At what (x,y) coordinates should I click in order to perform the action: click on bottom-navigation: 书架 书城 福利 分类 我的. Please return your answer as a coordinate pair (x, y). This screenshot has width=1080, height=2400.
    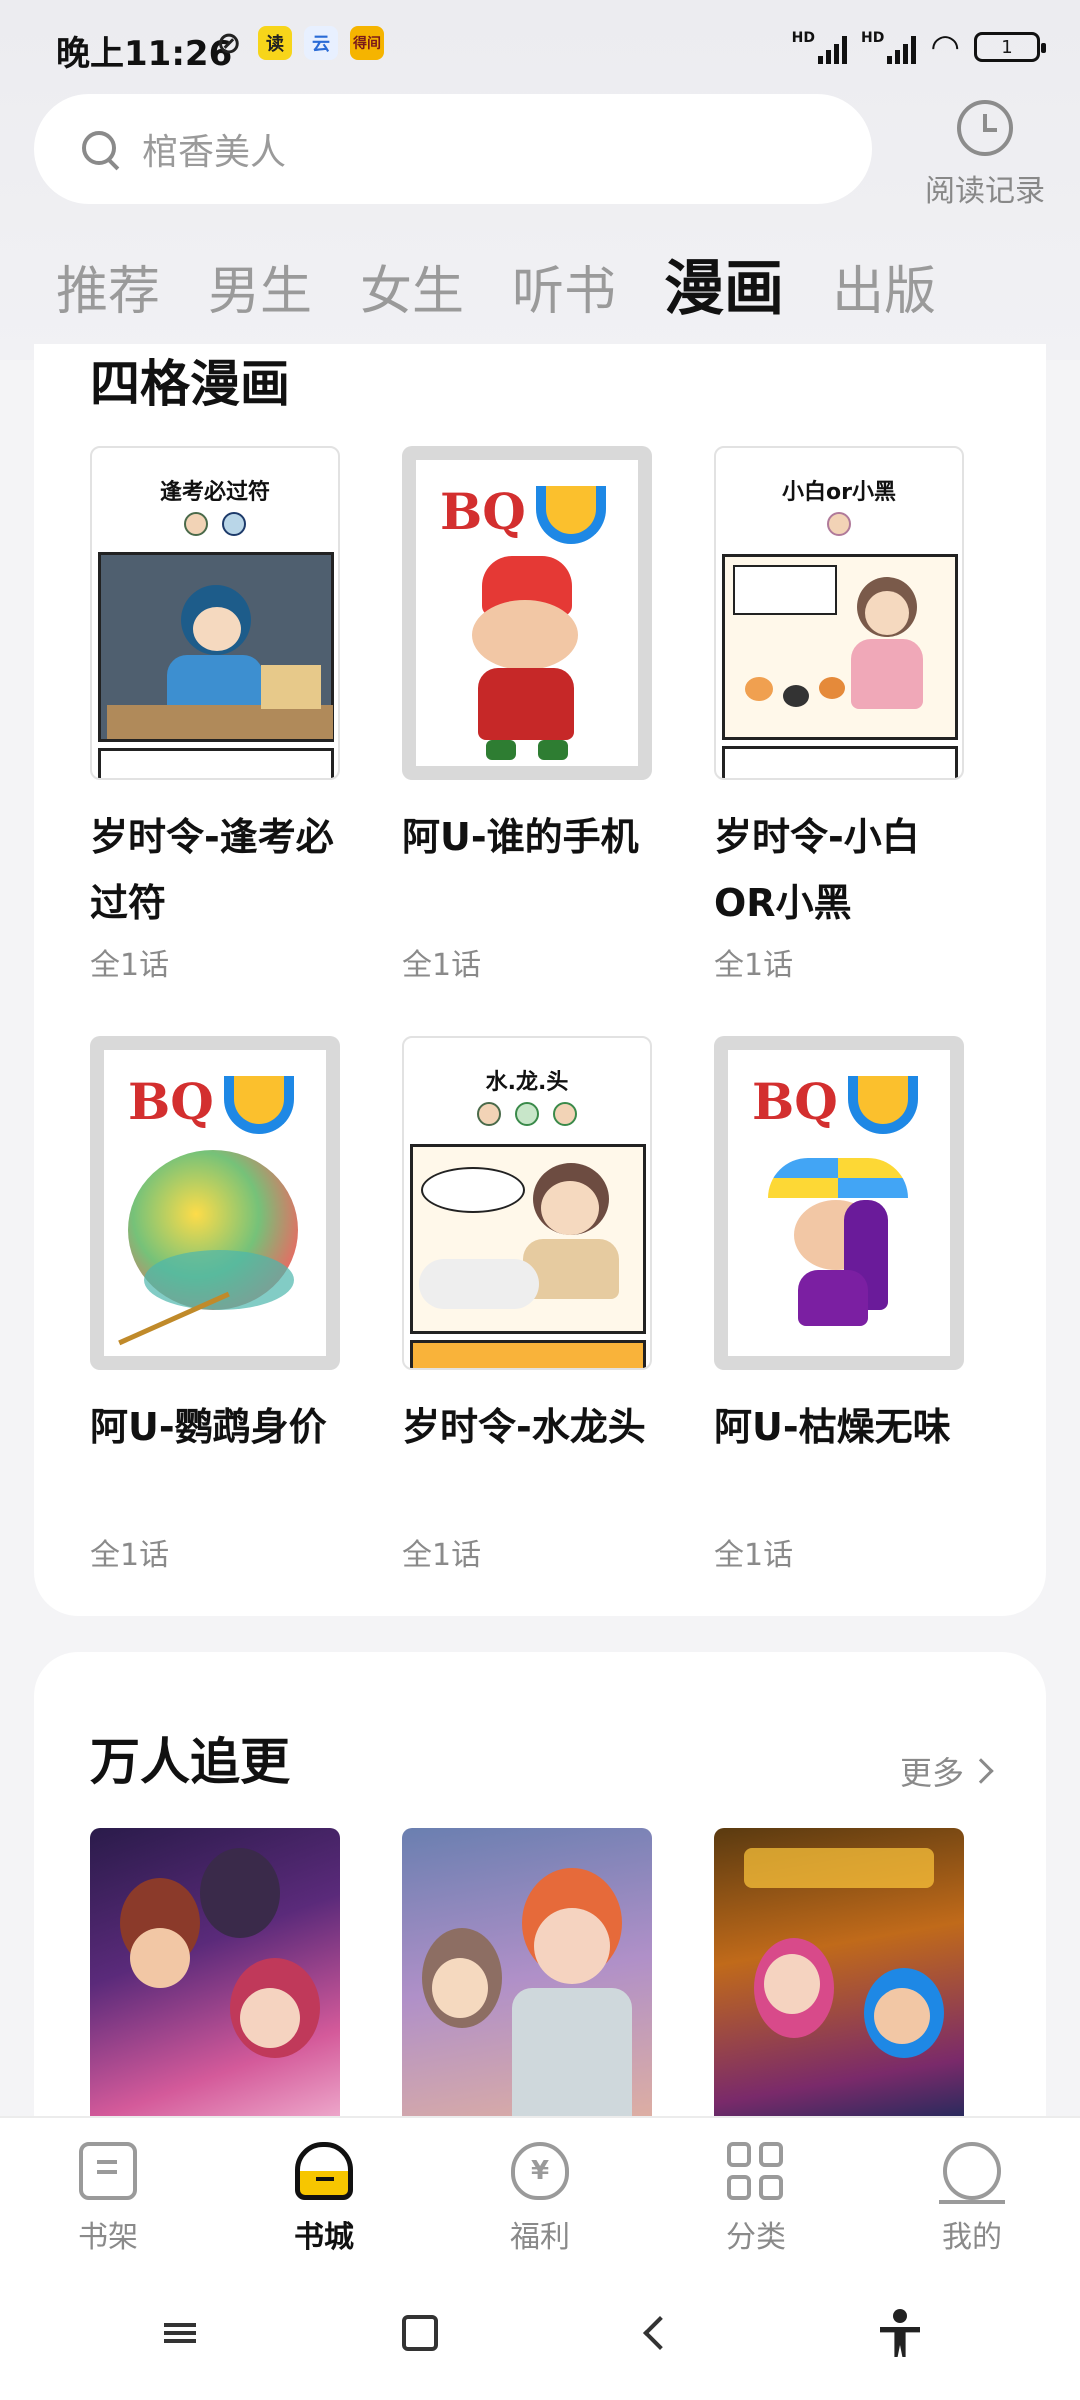
    Looking at the image, I should click on (540, 2191).